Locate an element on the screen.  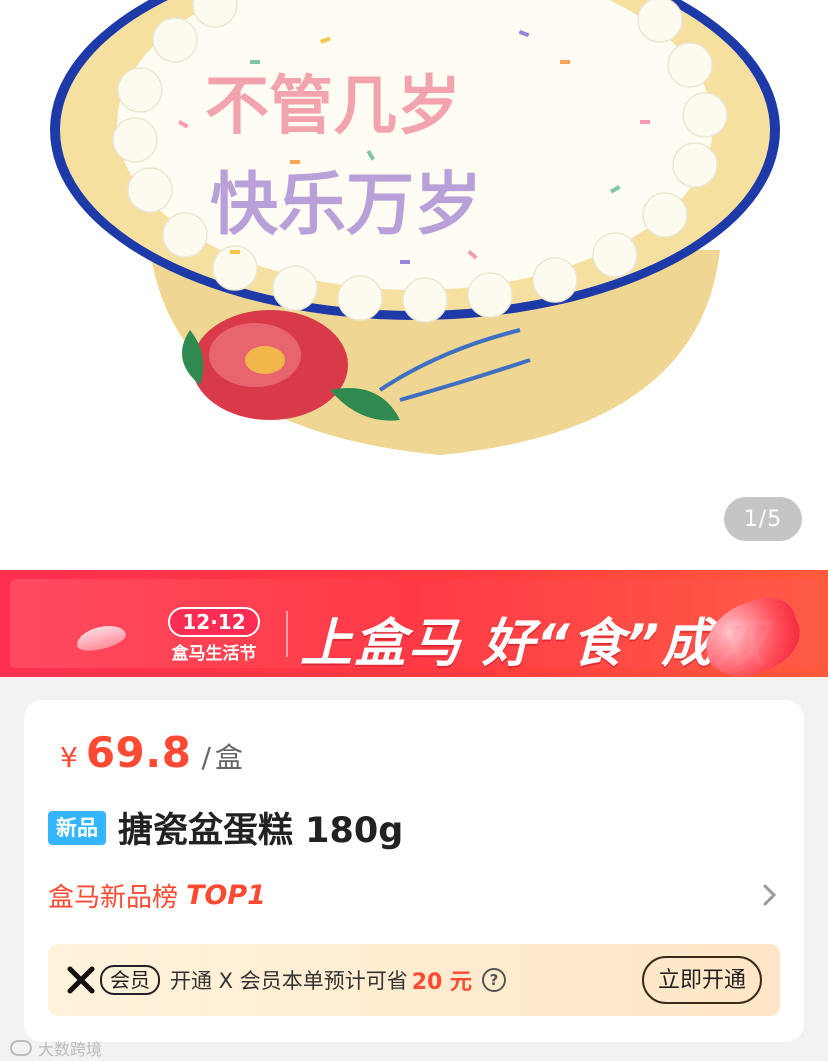
promo-banner-panel: 12·12 盒马生活节 上盒马 好“食”成双 is located at coordinates (414, 628).